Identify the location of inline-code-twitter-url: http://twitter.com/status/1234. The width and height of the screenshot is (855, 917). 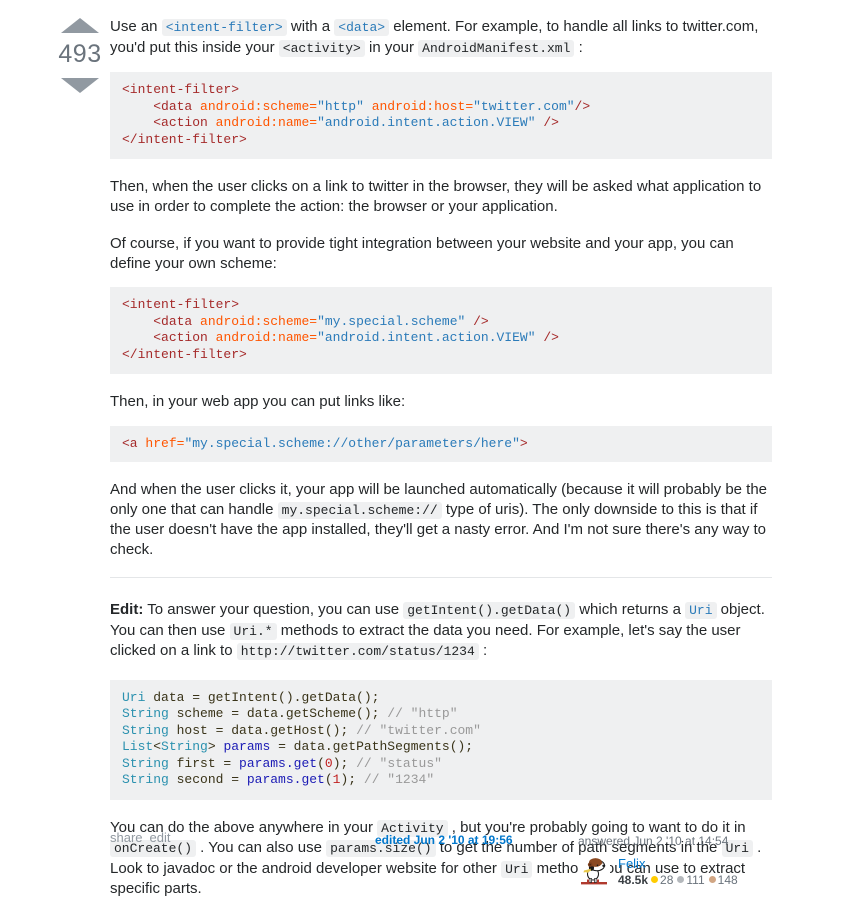
(357, 651).